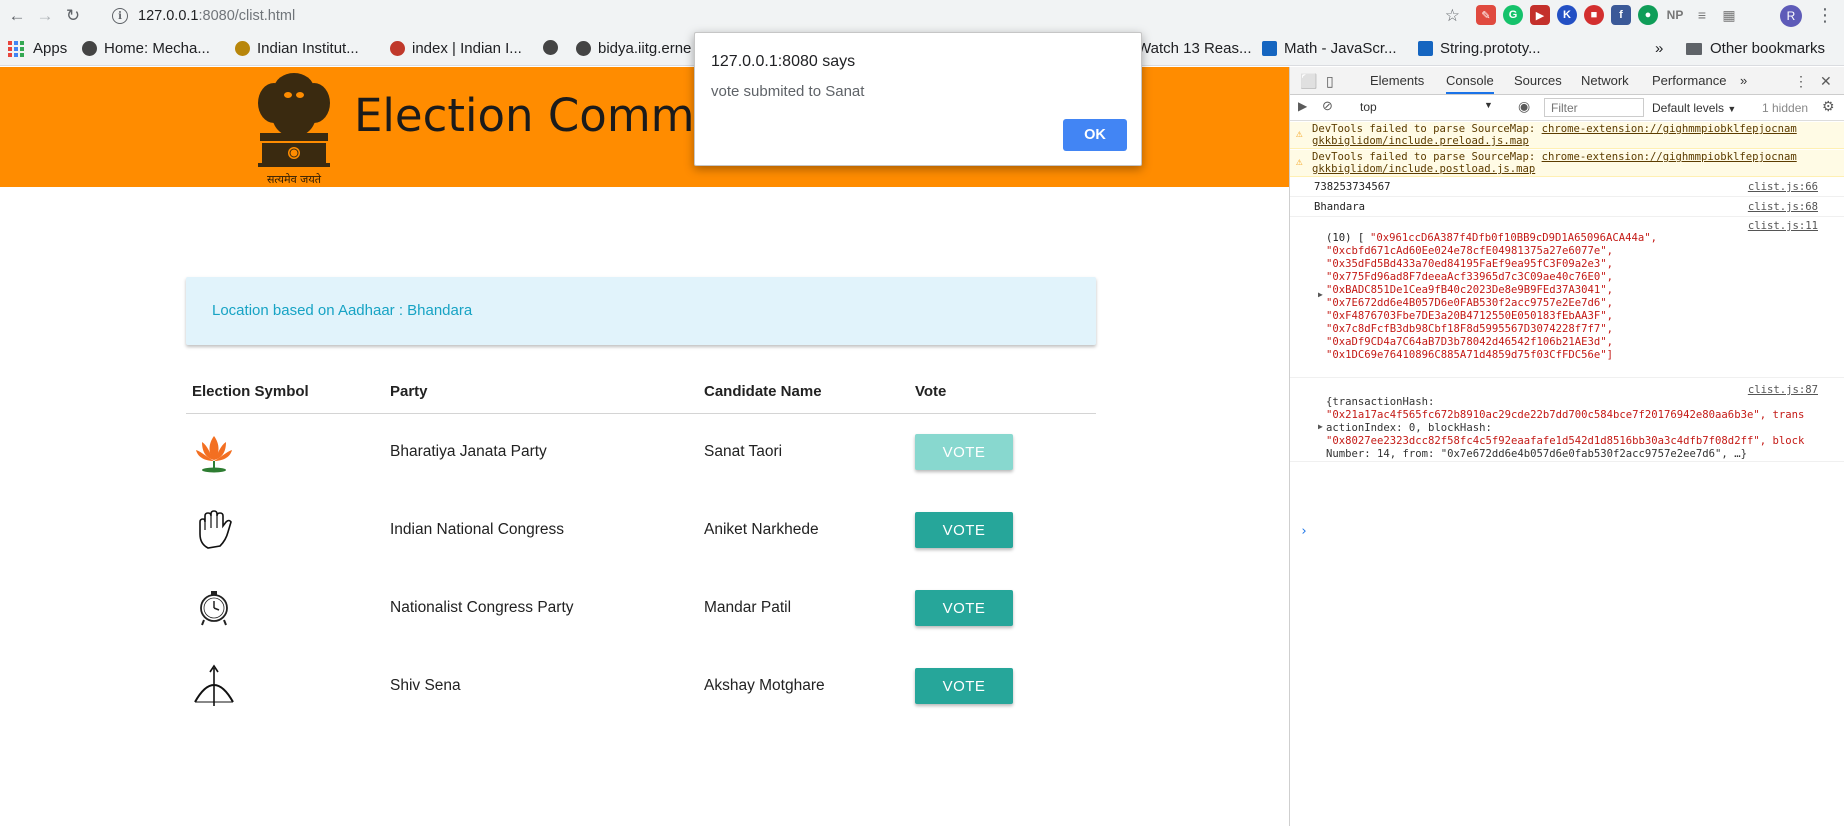 Image resolution: width=1844 pixels, height=826 pixels. Describe the element at coordinates (1785, 108) in the screenshot. I see `hidden-count: 1 hidden` at that location.